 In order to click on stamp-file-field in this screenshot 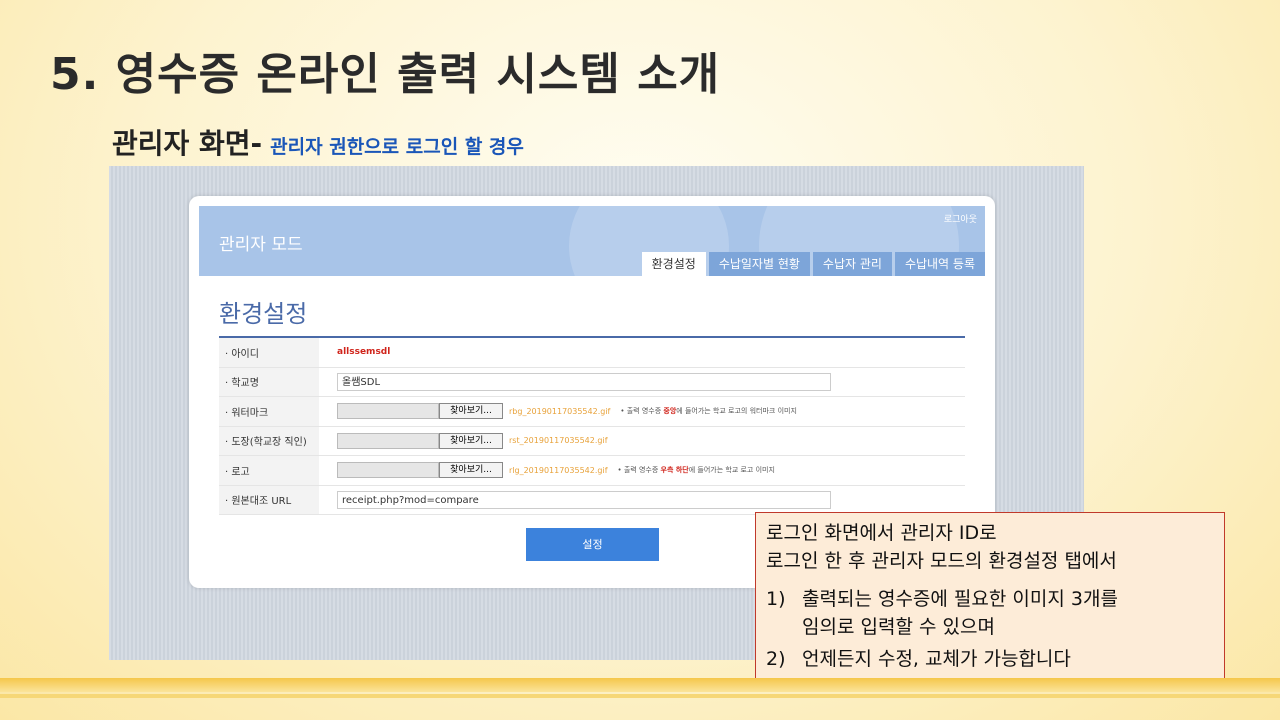, I will do `click(388, 440)`.